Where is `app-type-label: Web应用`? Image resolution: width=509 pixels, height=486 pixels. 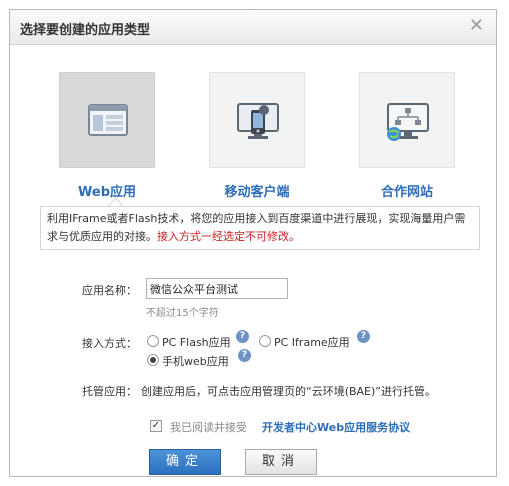 app-type-label: Web应用 is located at coordinates (107, 192).